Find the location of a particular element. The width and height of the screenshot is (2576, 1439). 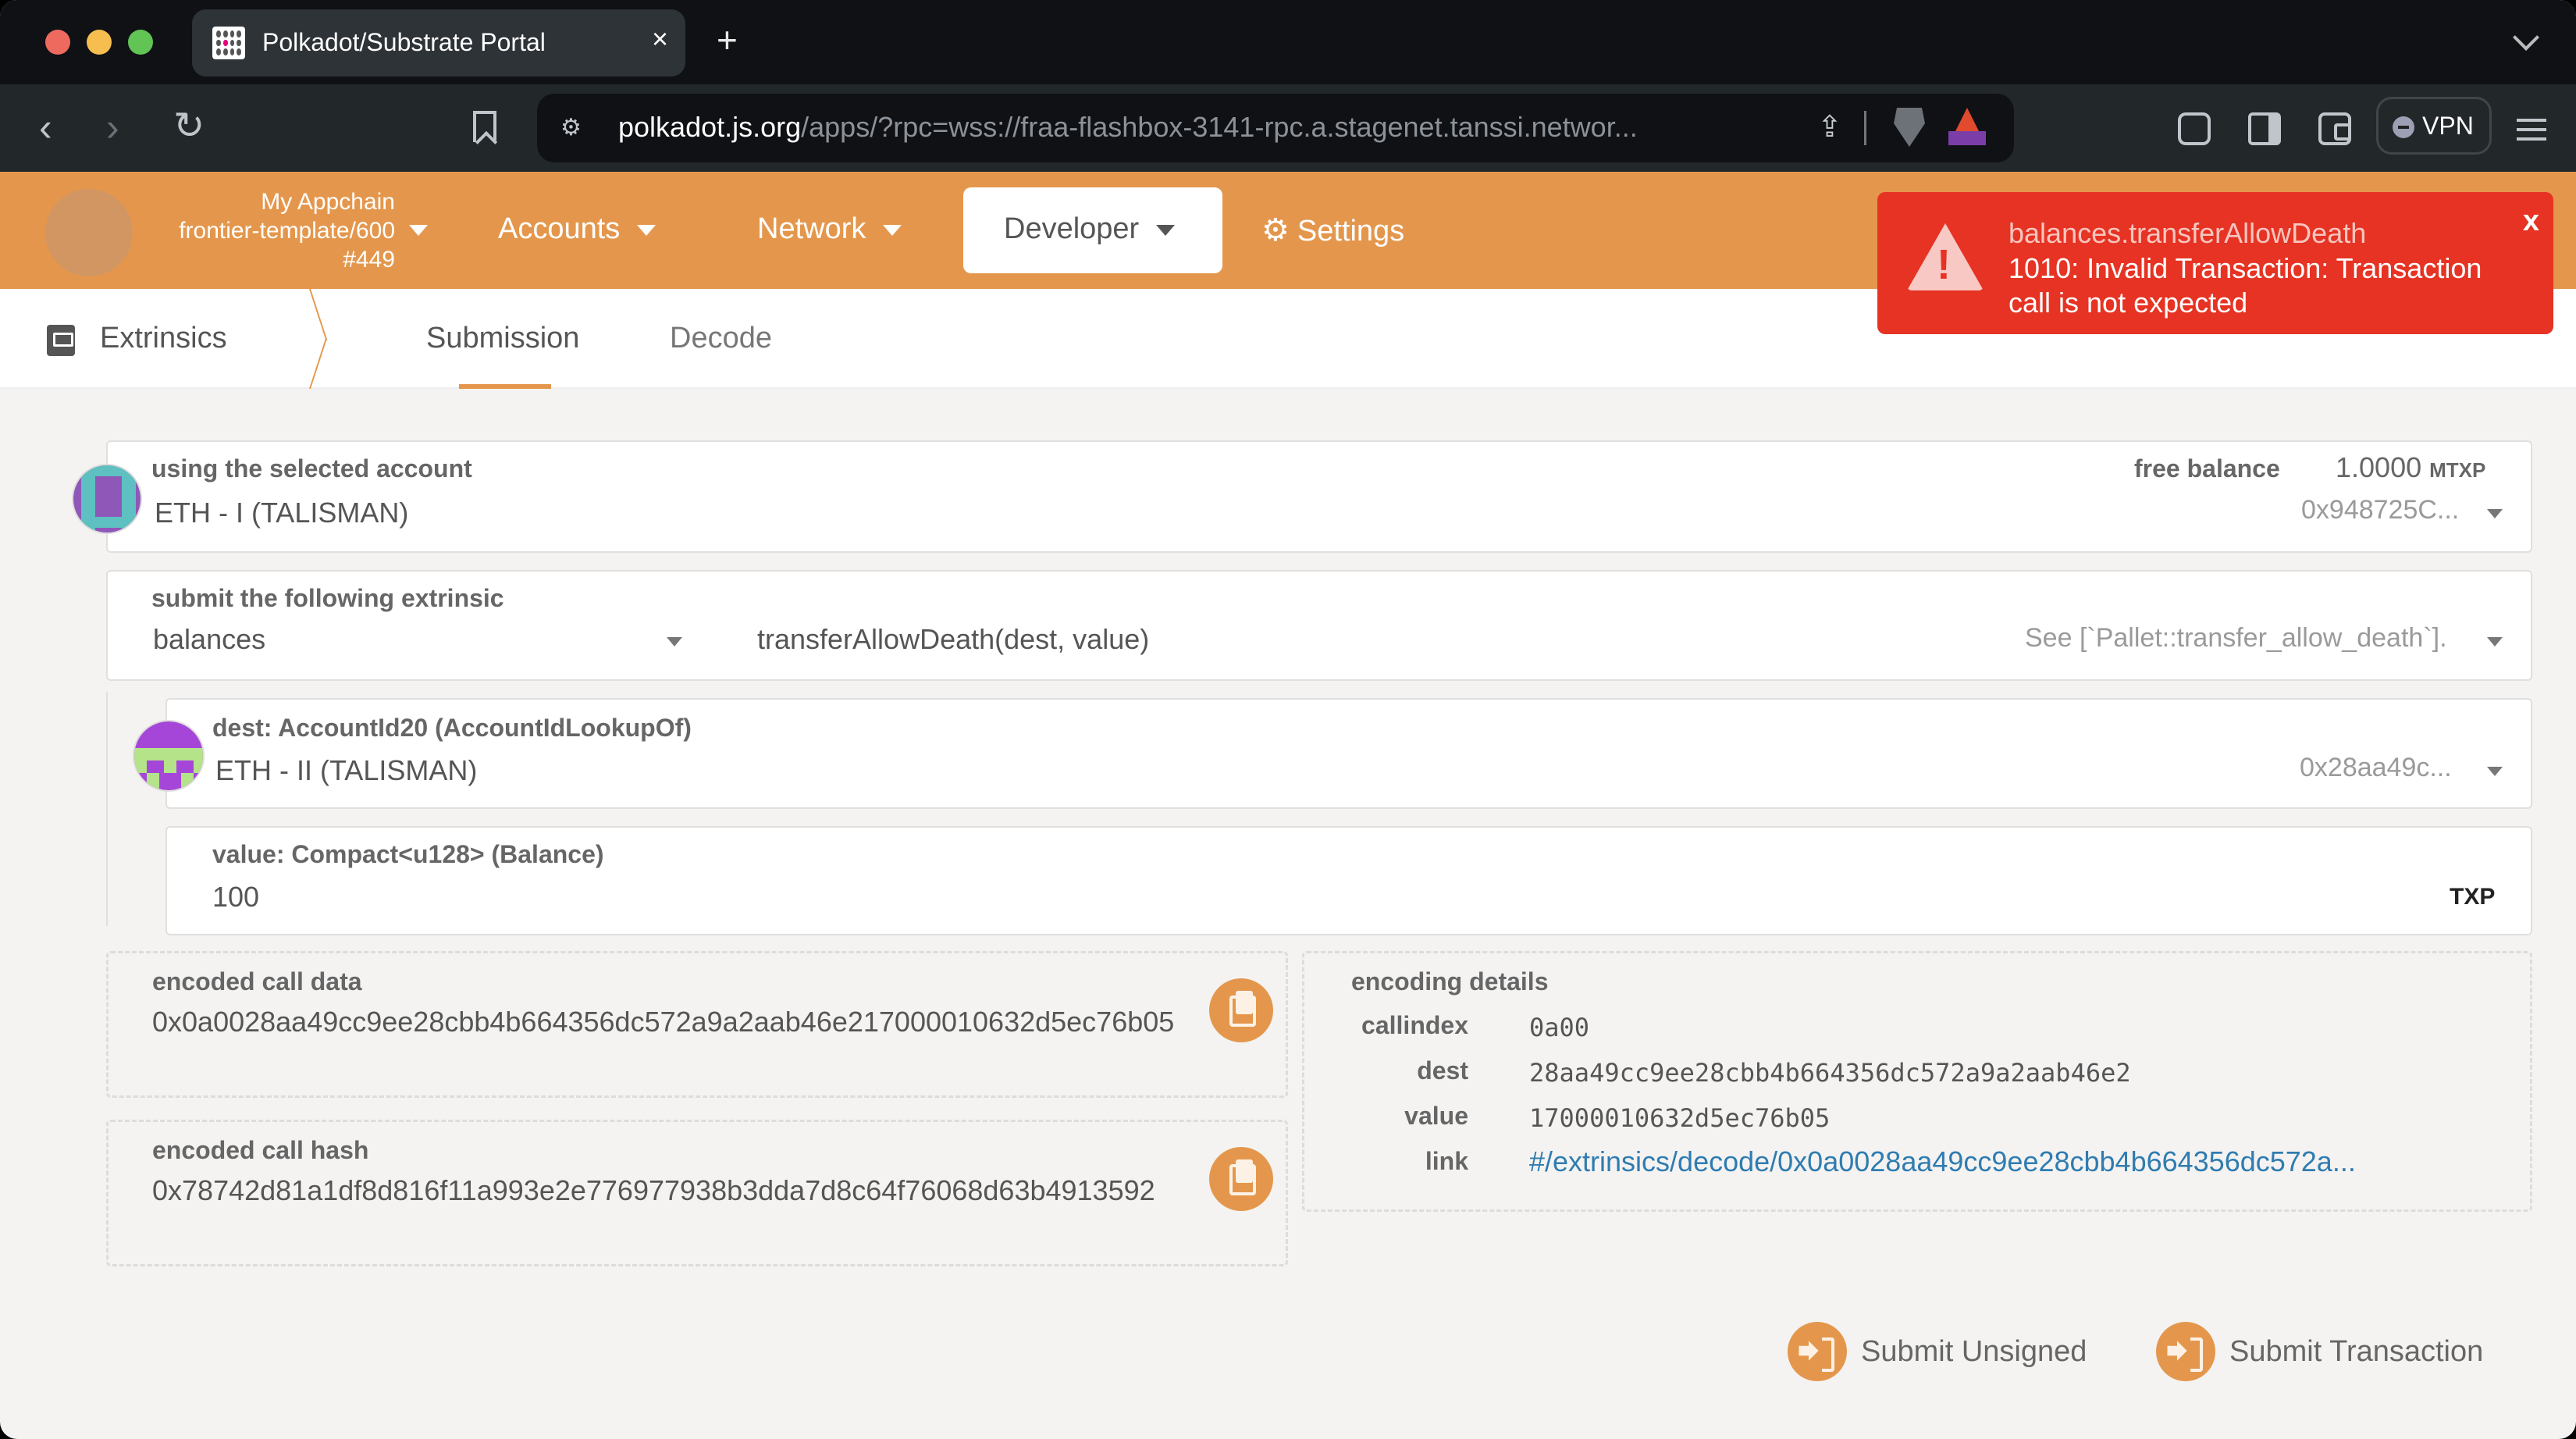

submit-unsigned-button: Submit Unsigned is located at coordinates (1938, 1351).